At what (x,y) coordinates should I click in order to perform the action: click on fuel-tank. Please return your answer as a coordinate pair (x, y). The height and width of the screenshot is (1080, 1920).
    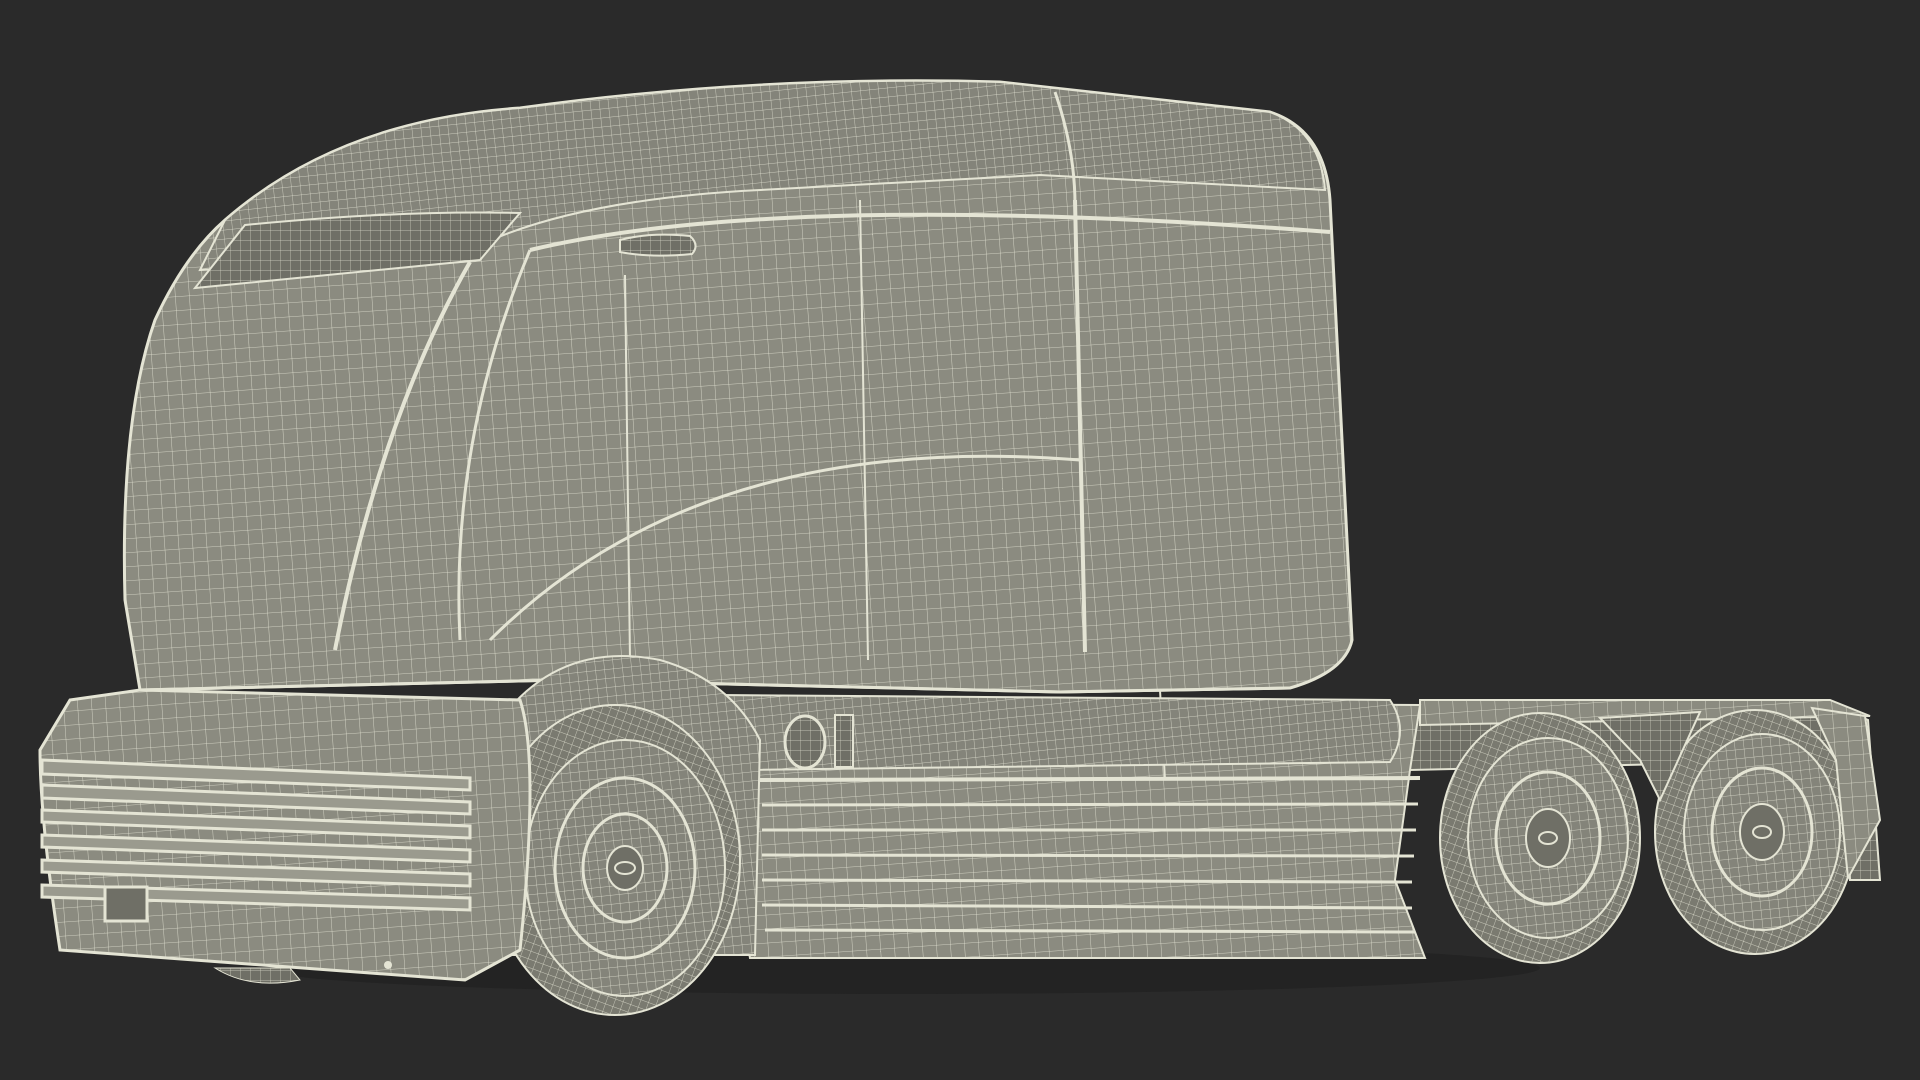
    Looking at the image, I should click on (1059, 732).